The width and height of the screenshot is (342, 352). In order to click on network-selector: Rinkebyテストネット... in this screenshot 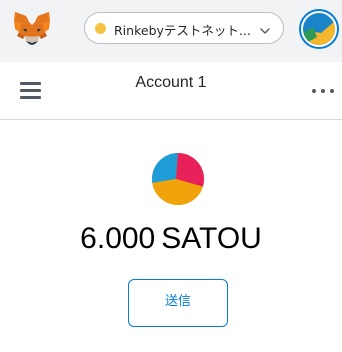, I will do `click(184, 28)`.